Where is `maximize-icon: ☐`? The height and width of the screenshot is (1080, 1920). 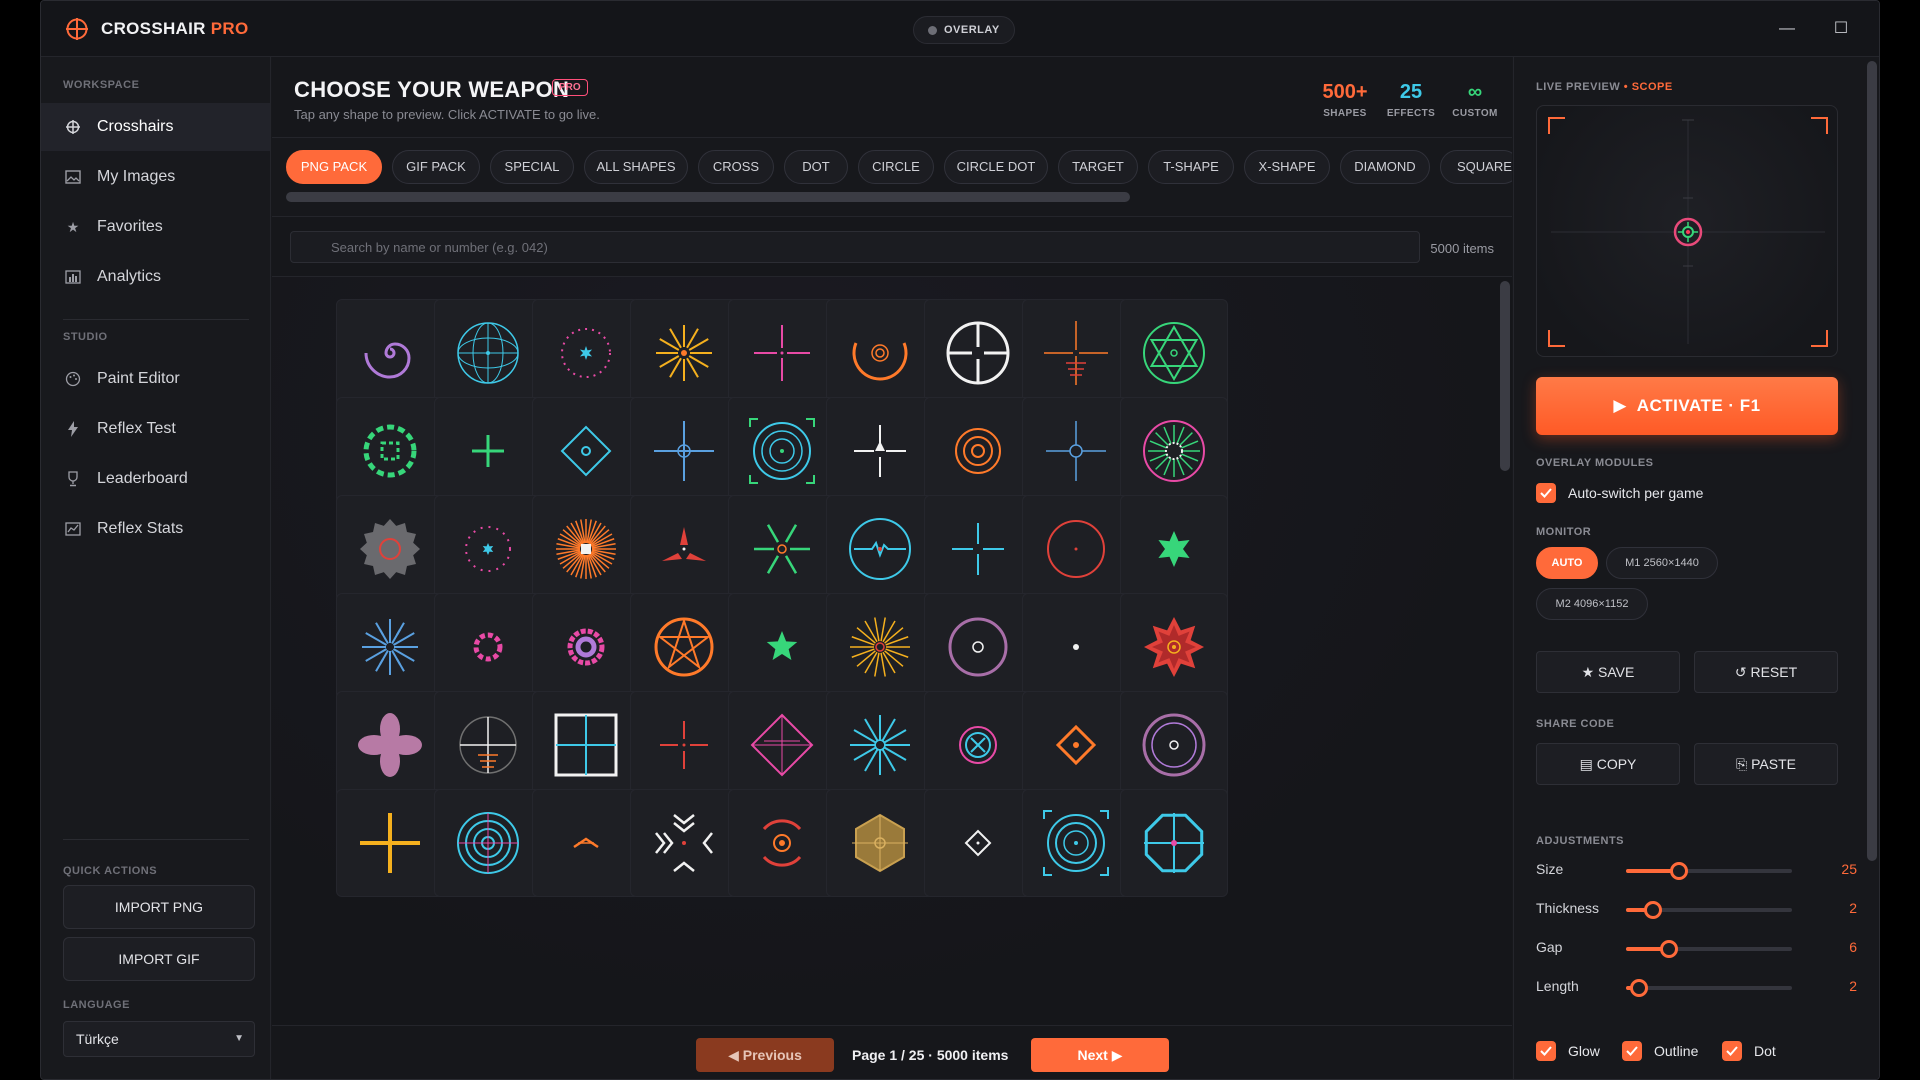 maximize-icon: ☐ is located at coordinates (1841, 29).